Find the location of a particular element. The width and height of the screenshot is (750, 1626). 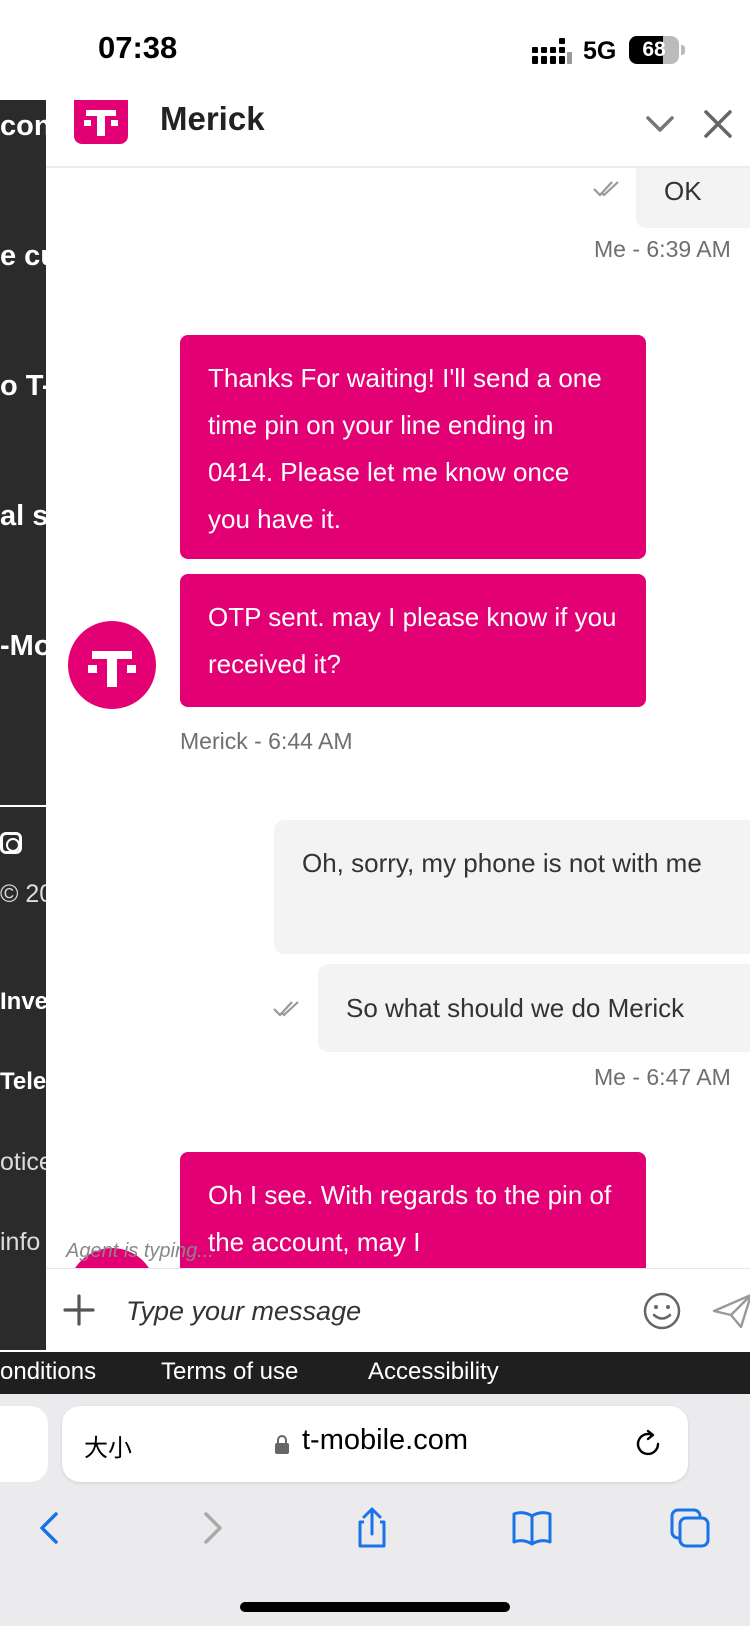

bg-copyright: © 20 is located at coordinates (23, 894).